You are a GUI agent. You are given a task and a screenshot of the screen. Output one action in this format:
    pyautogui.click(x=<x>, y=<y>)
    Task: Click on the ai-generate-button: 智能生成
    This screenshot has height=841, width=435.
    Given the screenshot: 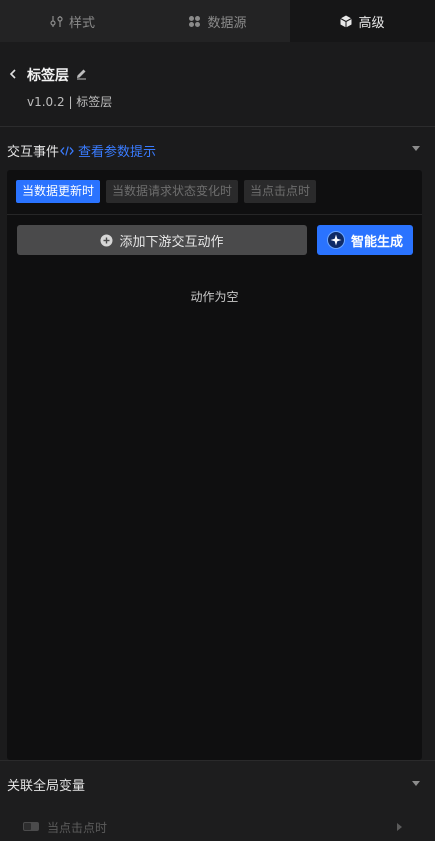 What is the action you would take?
    pyautogui.click(x=365, y=240)
    